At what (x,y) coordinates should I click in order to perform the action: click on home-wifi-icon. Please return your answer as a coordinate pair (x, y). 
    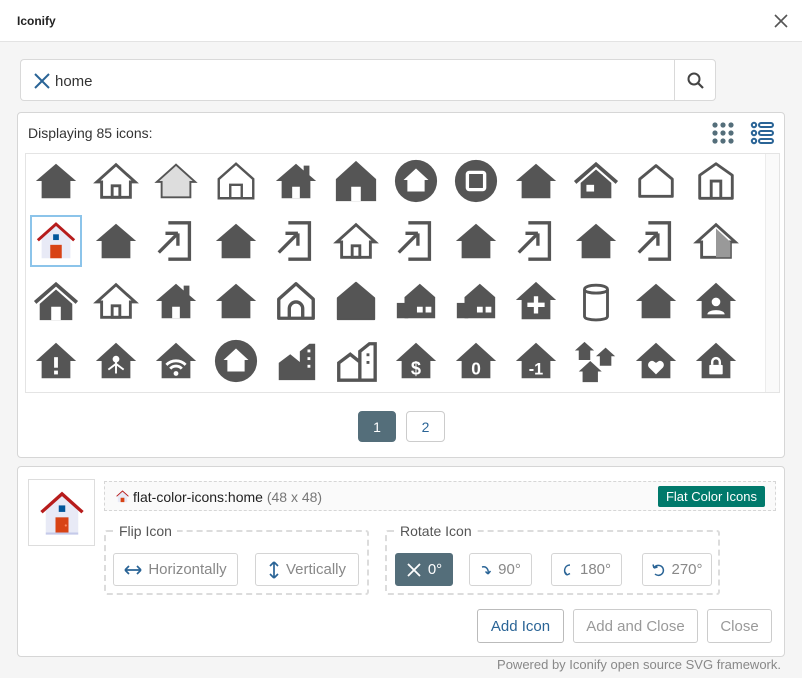
    Looking at the image, I should click on (176, 360).